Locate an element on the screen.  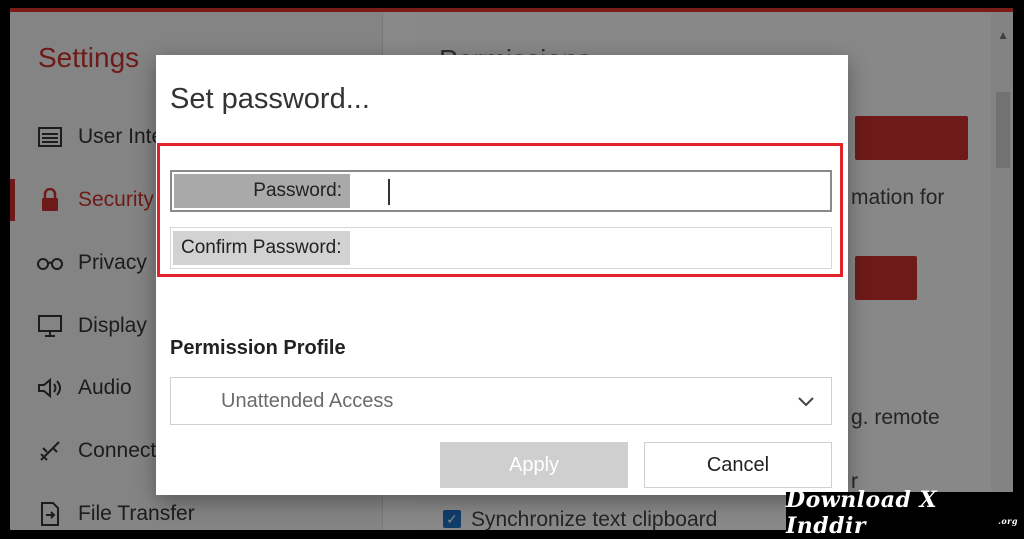
cancel-button: Cancel is located at coordinates (738, 465).